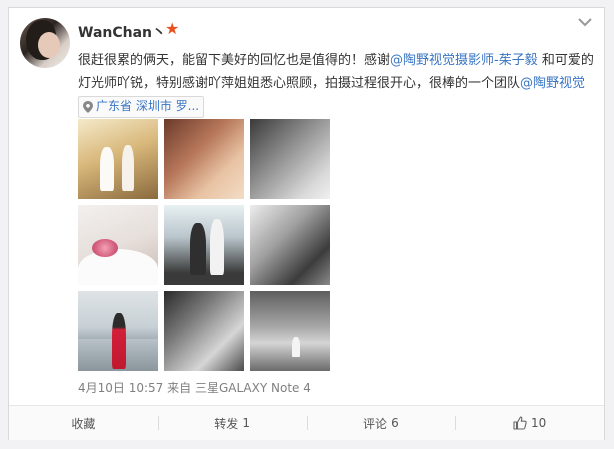 The image size is (614, 449). I want to click on thumbs-up-icon, so click(520, 423).